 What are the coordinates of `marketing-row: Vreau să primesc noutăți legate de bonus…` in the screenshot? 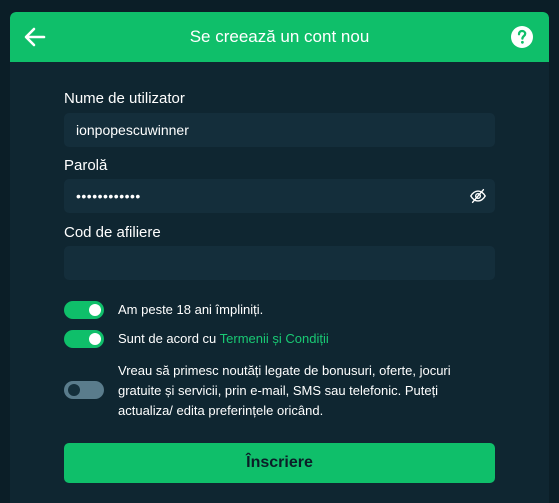 It's located at (279, 391).